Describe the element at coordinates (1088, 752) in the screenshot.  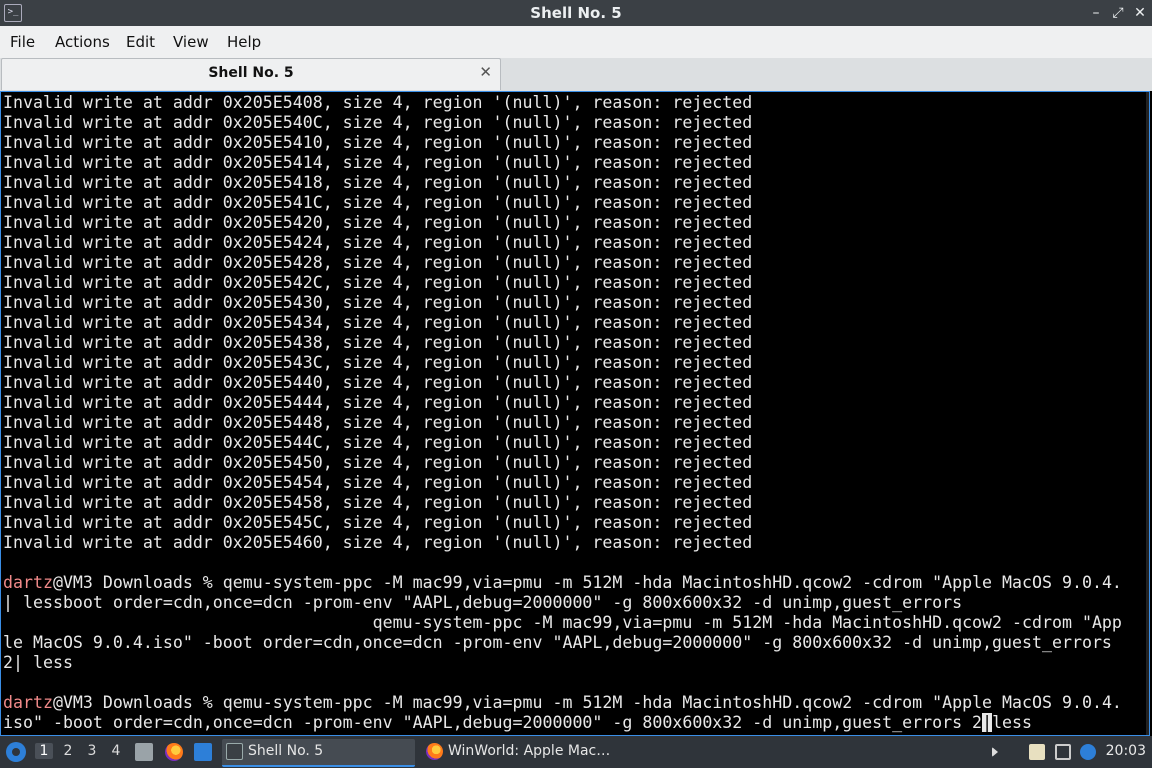
I see `notification-icon` at that location.